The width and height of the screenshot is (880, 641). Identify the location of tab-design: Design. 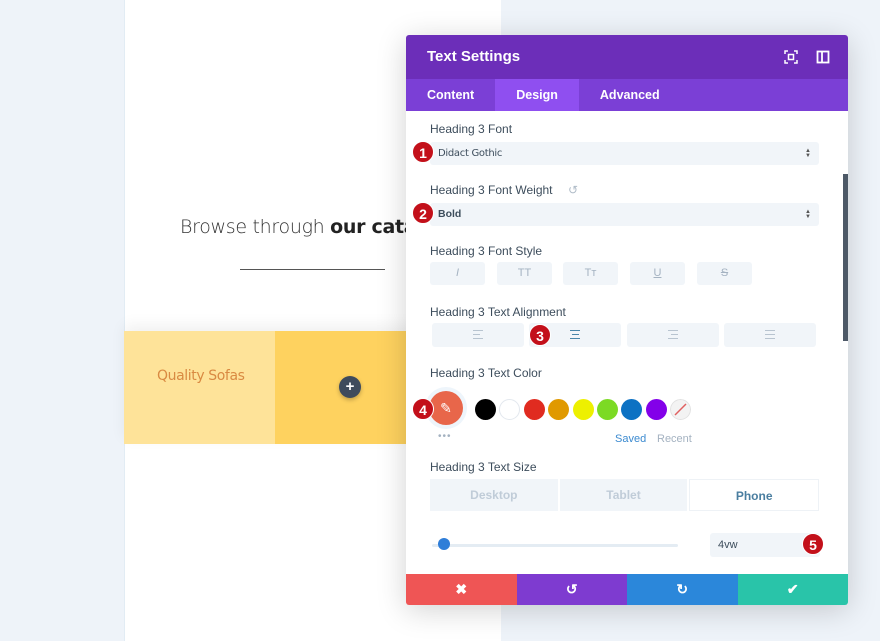
(537, 95).